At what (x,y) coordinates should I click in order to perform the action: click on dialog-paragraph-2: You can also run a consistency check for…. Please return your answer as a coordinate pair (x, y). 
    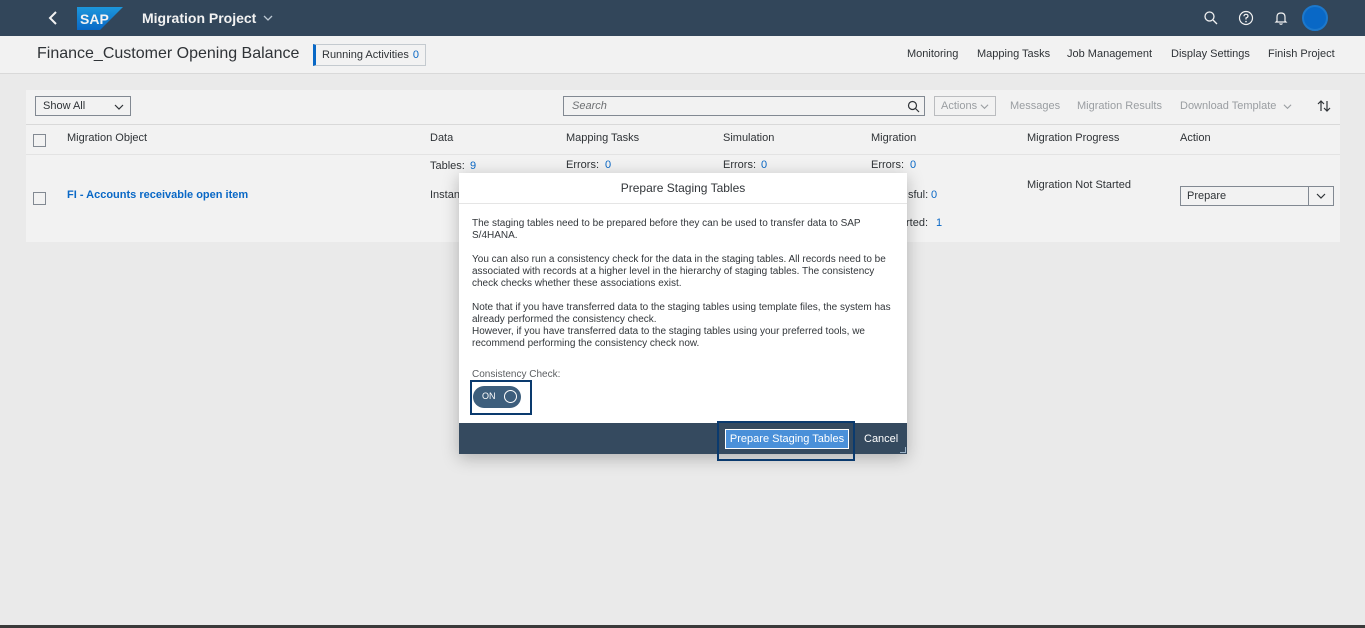
    Looking at the image, I should click on (679, 271).